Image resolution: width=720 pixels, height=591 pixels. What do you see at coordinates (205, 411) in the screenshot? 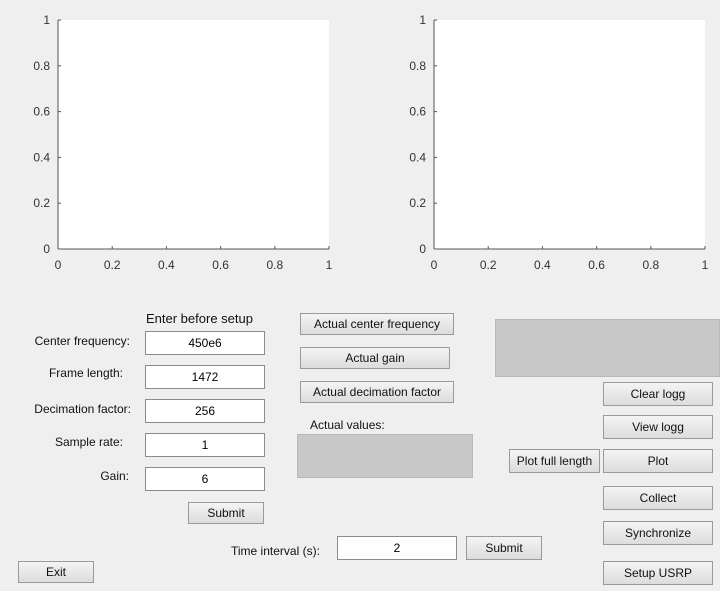
I see `decimation-factor-input` at bounding box center [205, 411].